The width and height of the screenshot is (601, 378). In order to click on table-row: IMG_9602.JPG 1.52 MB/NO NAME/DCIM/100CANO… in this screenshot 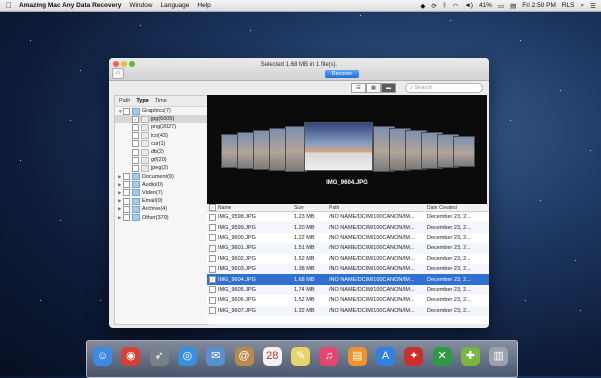, I will do `click(348, 259)`.